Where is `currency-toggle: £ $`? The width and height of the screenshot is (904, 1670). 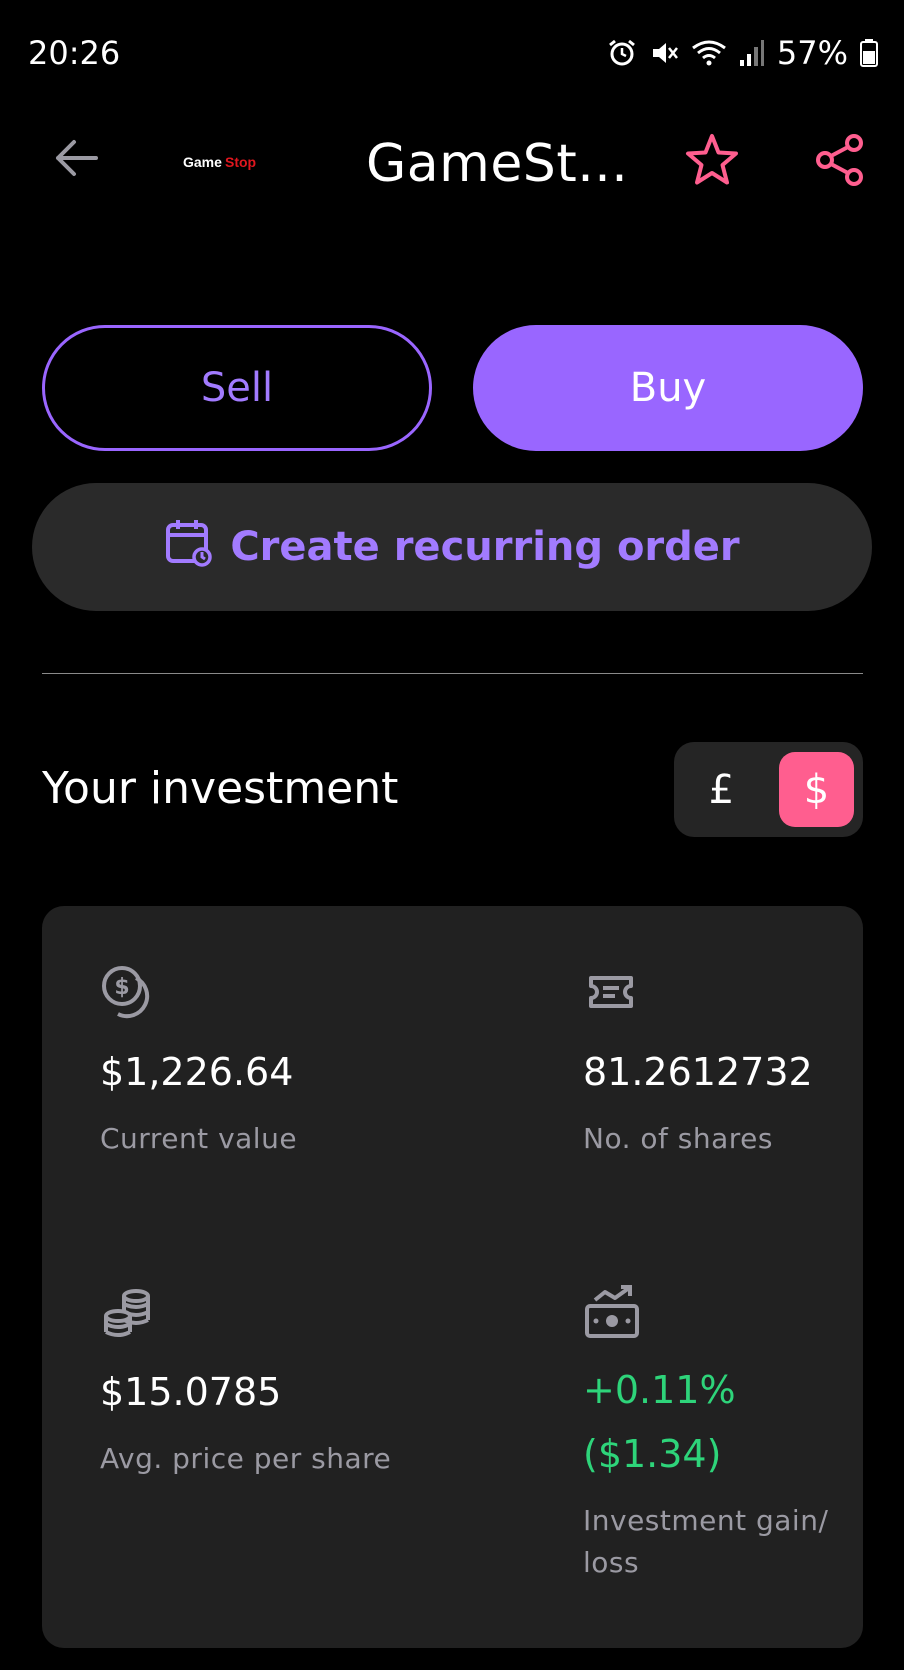
currency-toggle: £ $ is located at coordinates (768, 789).